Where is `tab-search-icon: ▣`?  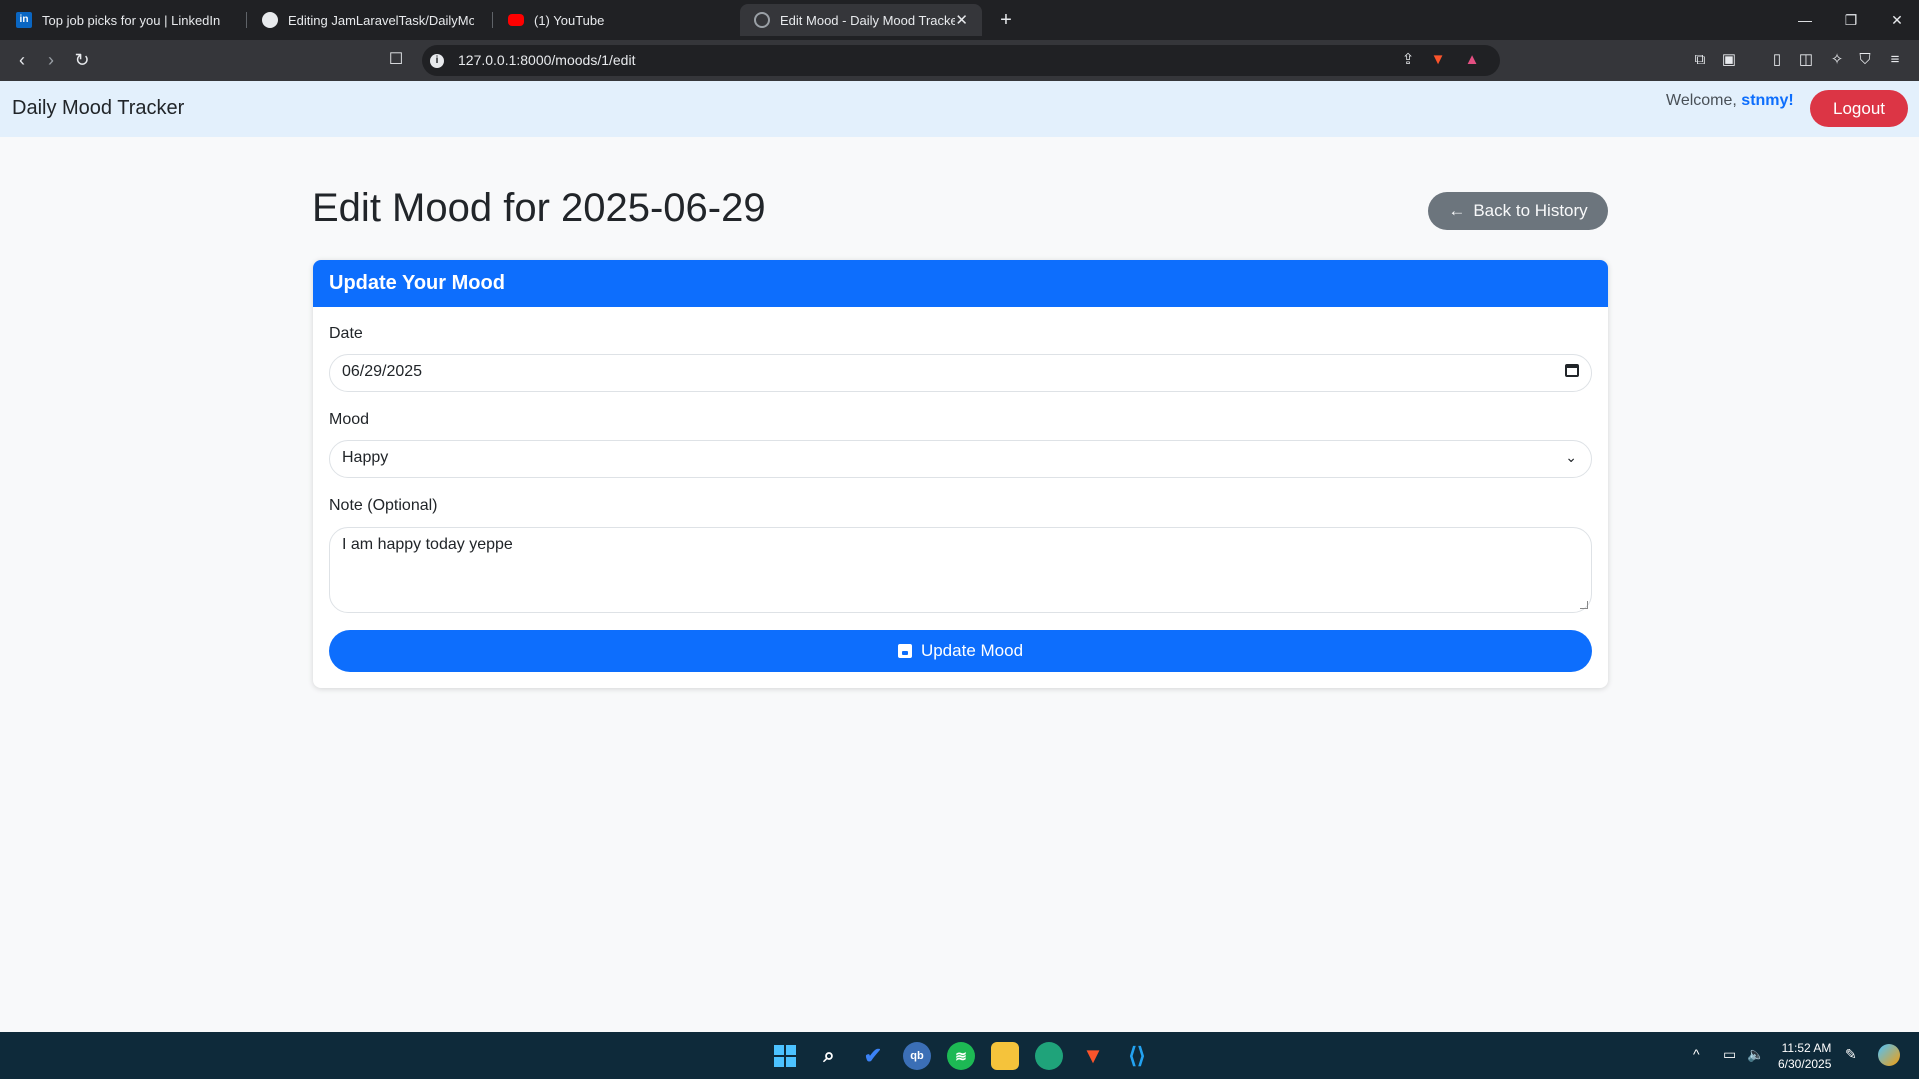
tab-search-icon: ▣ is located at coordinates (1729, 60).